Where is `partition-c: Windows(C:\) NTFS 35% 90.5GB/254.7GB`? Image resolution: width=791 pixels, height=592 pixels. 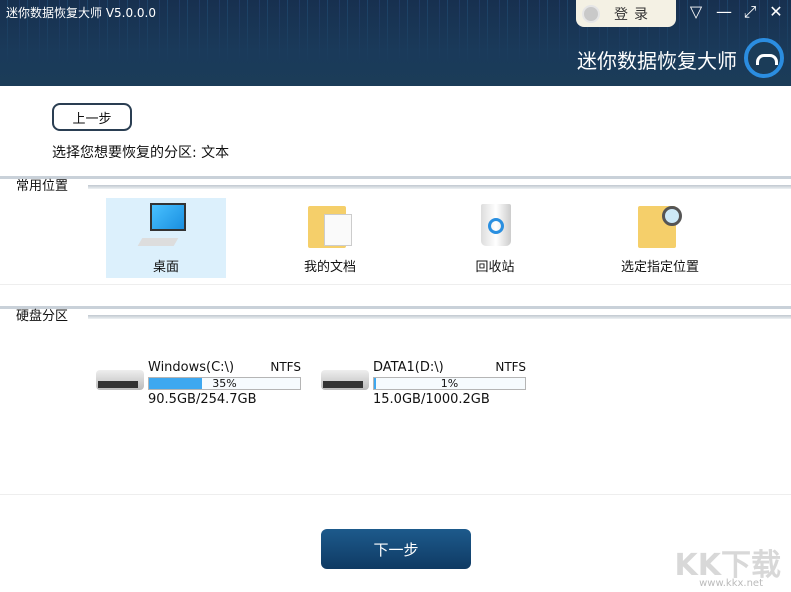
partition-c: Windows(C:\) NTFS 35% 90.5GB/254.7GB is located at coordinates (198, 384).